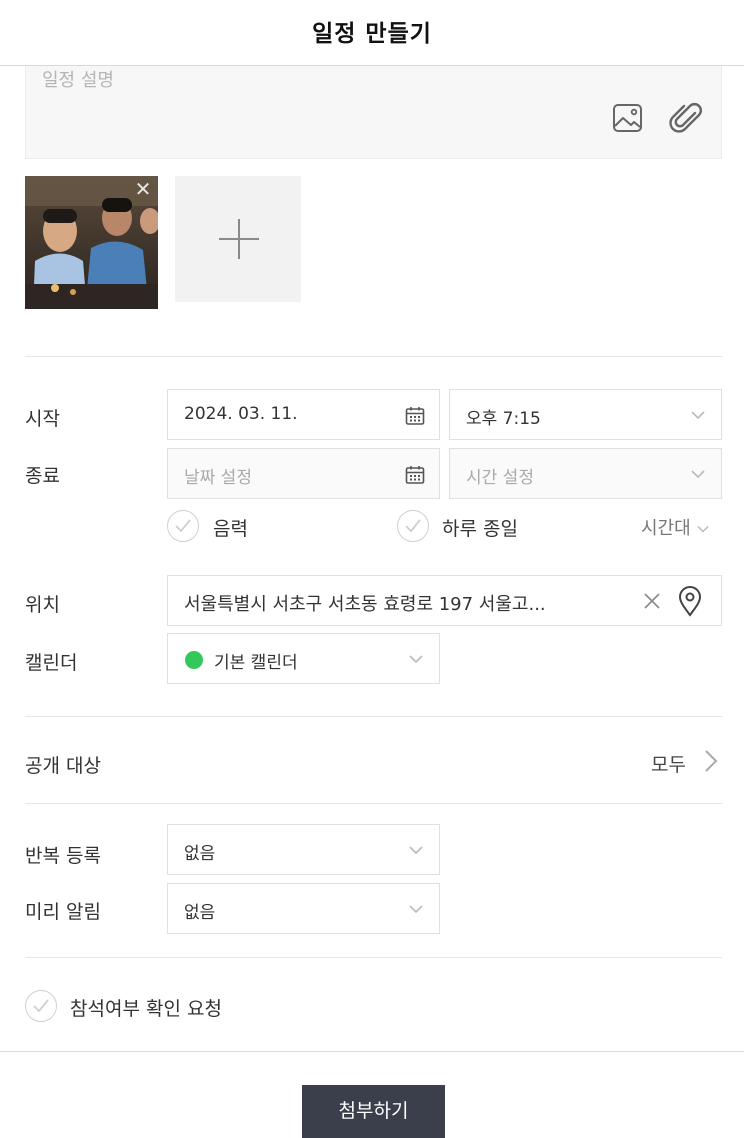 The image size is (744, 1138). Describe the element at coordinates (628, 118) in the screenshot. I see `image-upload-icon` at that location.